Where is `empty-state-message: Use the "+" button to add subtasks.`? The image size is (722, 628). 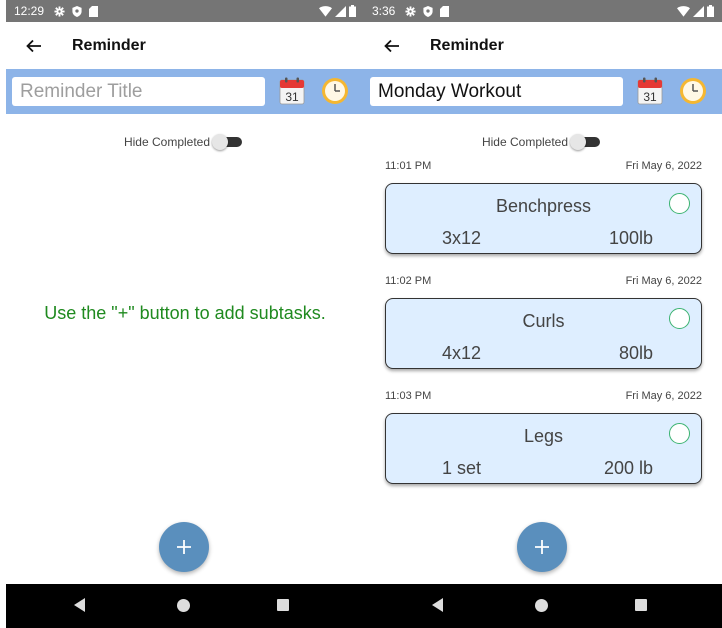 empty-state-message: Use the "+" button to add subtasks. is located at coordinates (185, 313).